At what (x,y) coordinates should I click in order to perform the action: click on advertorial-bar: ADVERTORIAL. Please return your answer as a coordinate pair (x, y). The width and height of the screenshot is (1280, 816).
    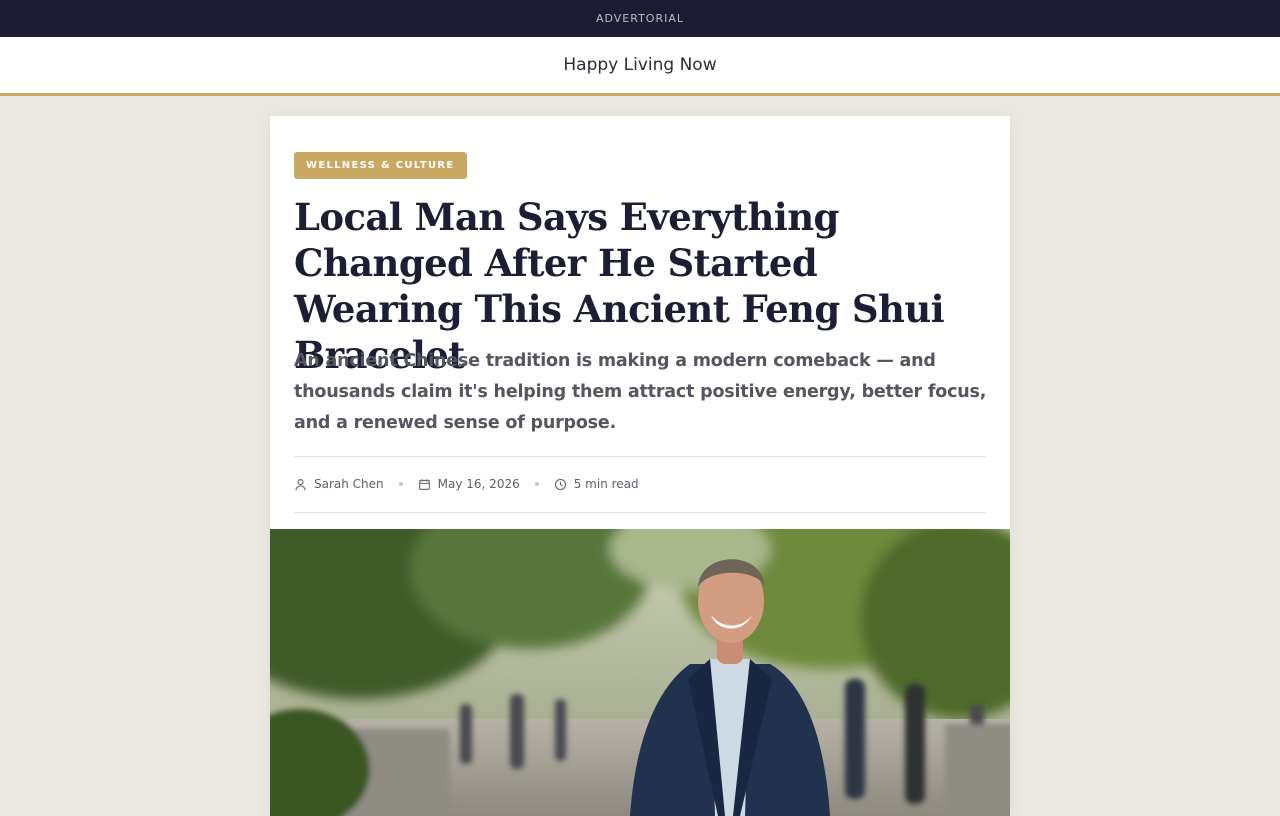
    Looking at the image, I should click on (640, 18).